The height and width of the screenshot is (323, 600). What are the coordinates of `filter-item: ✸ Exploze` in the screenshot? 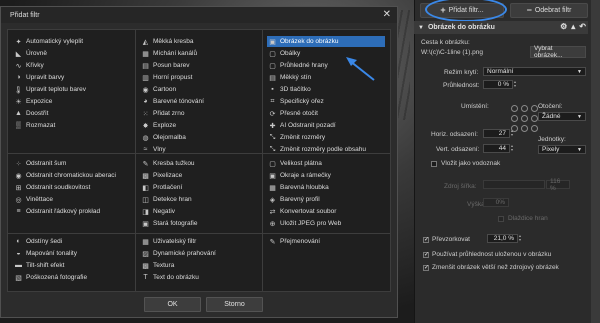 It's located at (158, 125).